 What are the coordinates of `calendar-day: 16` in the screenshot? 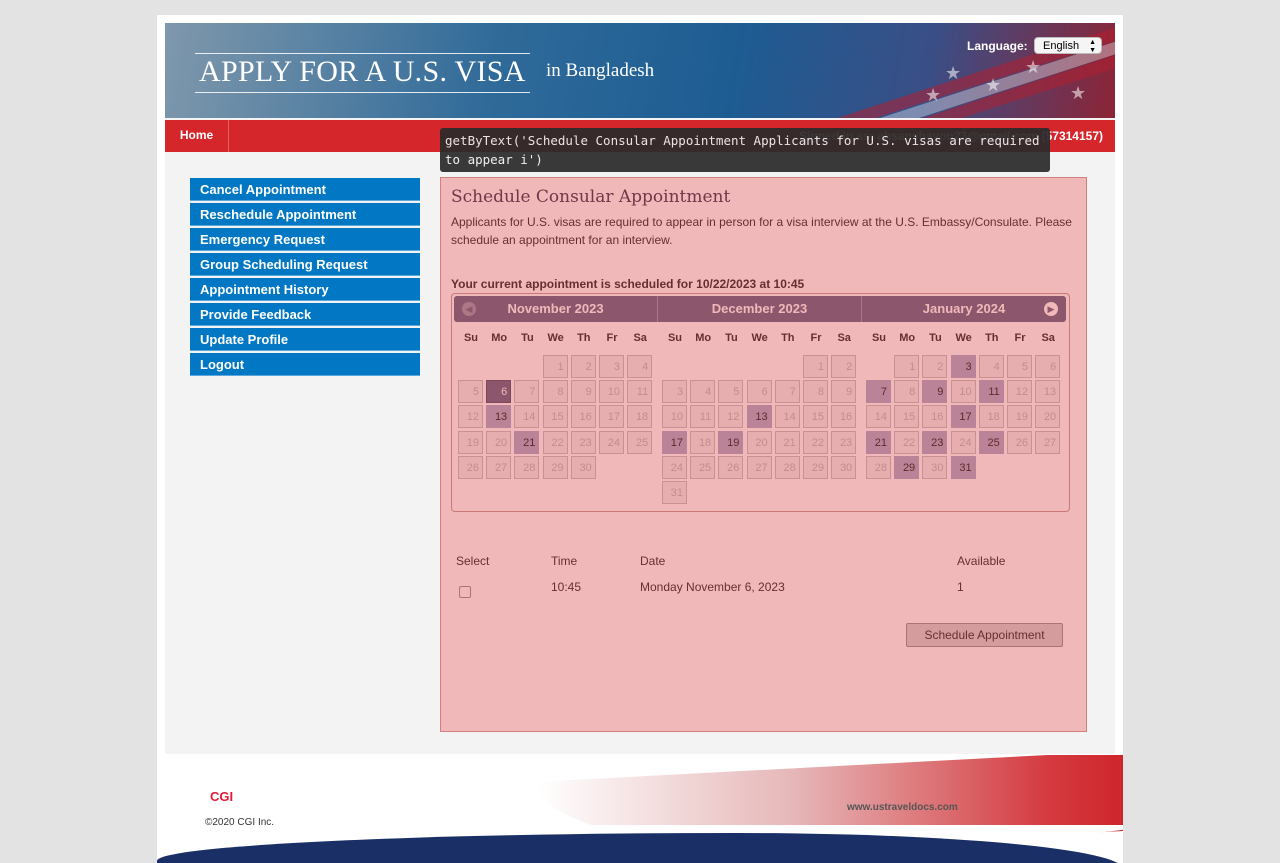 It's located at (583, 417).